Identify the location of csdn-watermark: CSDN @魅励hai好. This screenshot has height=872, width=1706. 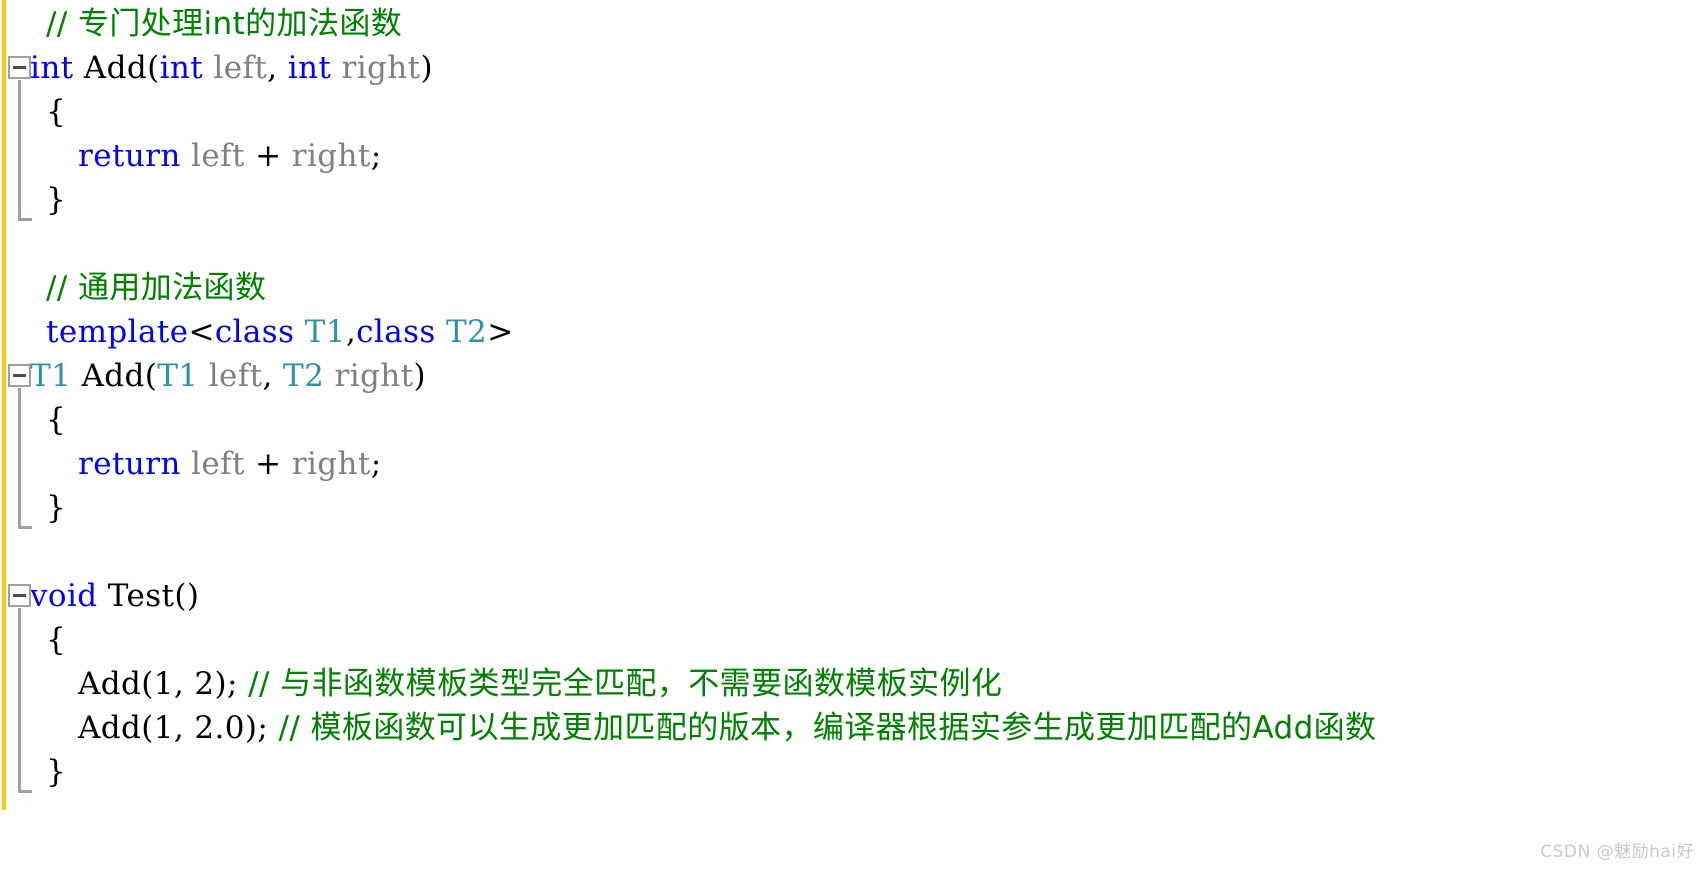
(1617, 852).